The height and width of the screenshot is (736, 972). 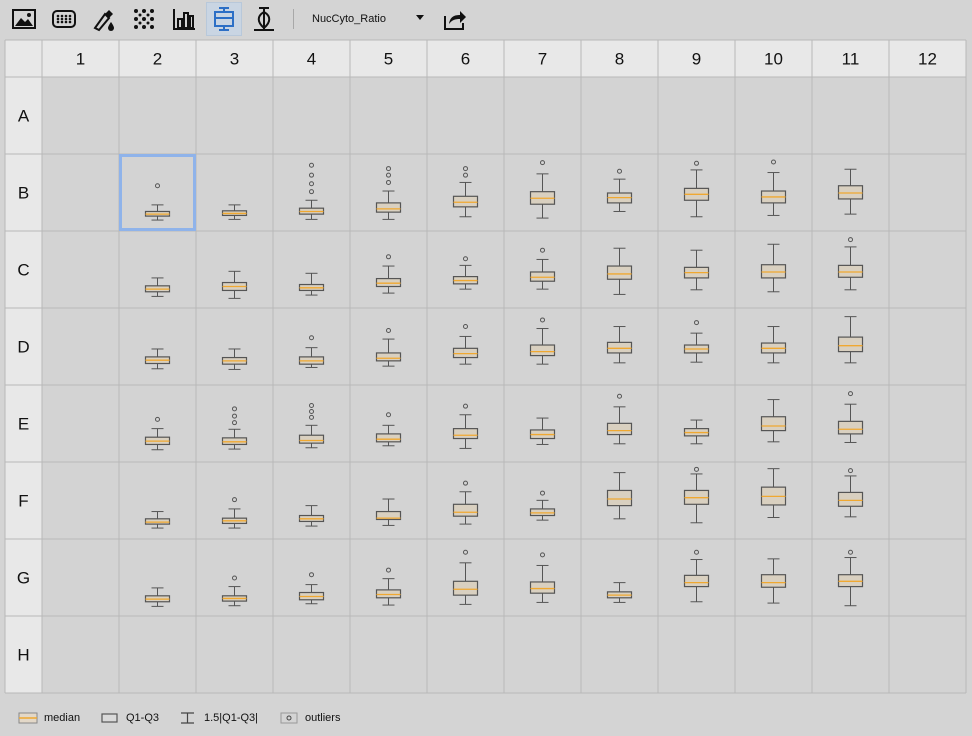 I want to click on row-header-label: F, so click(x=23, y=501).